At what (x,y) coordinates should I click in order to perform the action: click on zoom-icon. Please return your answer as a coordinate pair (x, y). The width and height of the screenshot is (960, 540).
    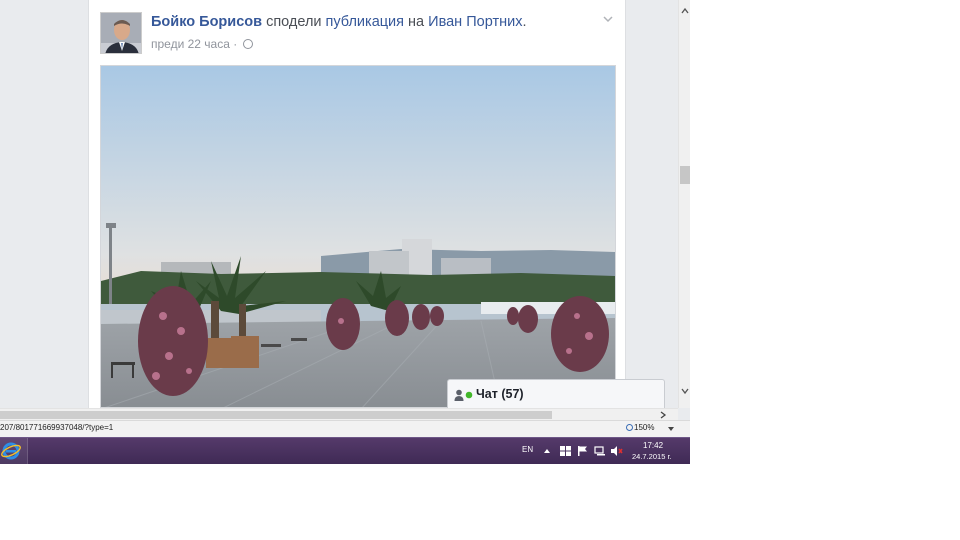
    Looking at the image, I should click on (629, 427).